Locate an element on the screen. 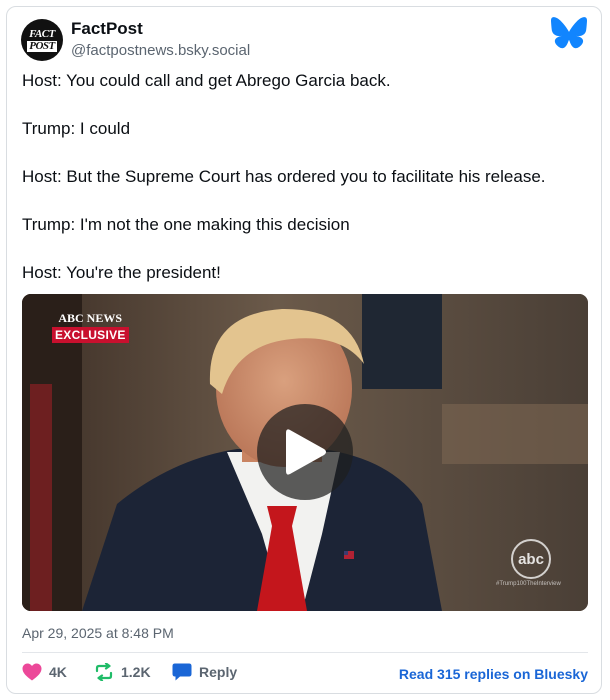 Image resolution: width=610 pixels, height=700 pixels. play-button is located at coordinates (305, 452).